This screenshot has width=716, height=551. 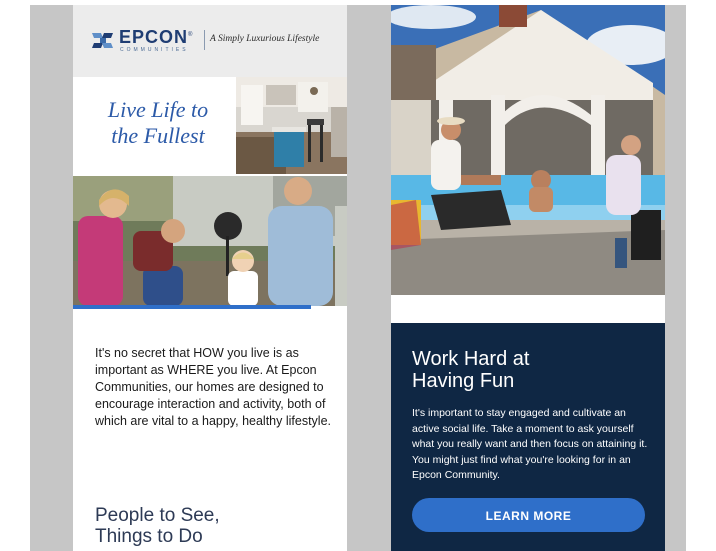 I want to click on epcon-logo-icon, so click(x=102, y=40).